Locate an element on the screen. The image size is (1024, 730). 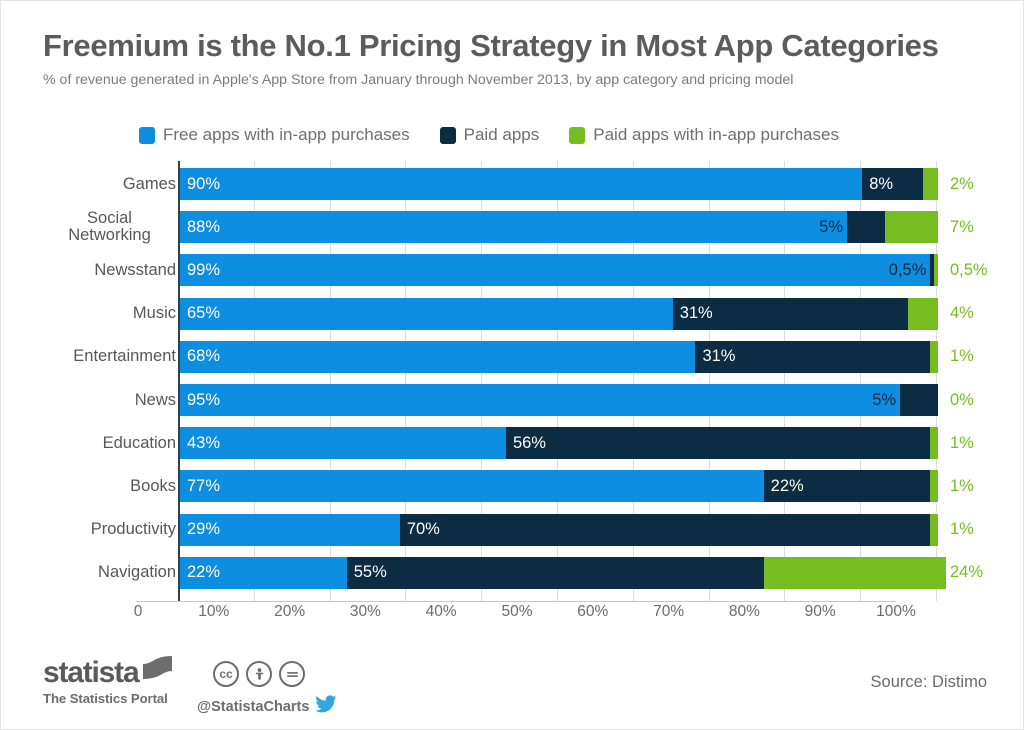
bar-segment-blue: 29% is located at coordinates (290, 529).